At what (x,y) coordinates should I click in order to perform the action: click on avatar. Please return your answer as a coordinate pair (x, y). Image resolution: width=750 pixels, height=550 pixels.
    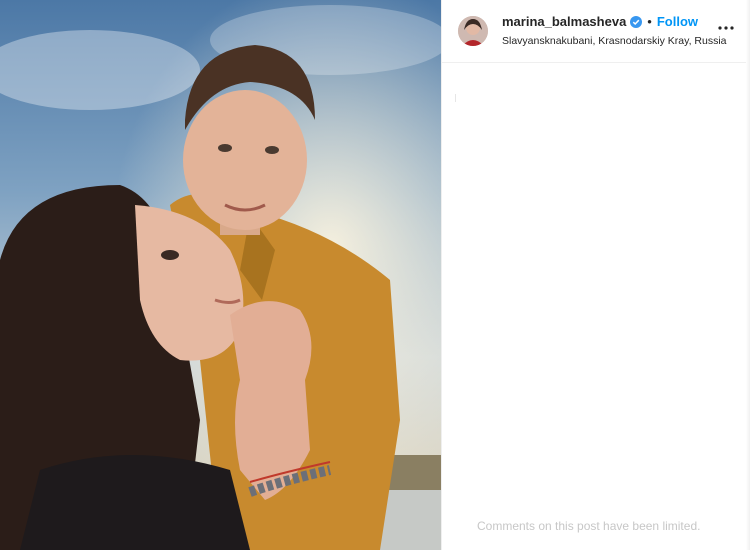
    Looking at the image, I should click on (473, 31).